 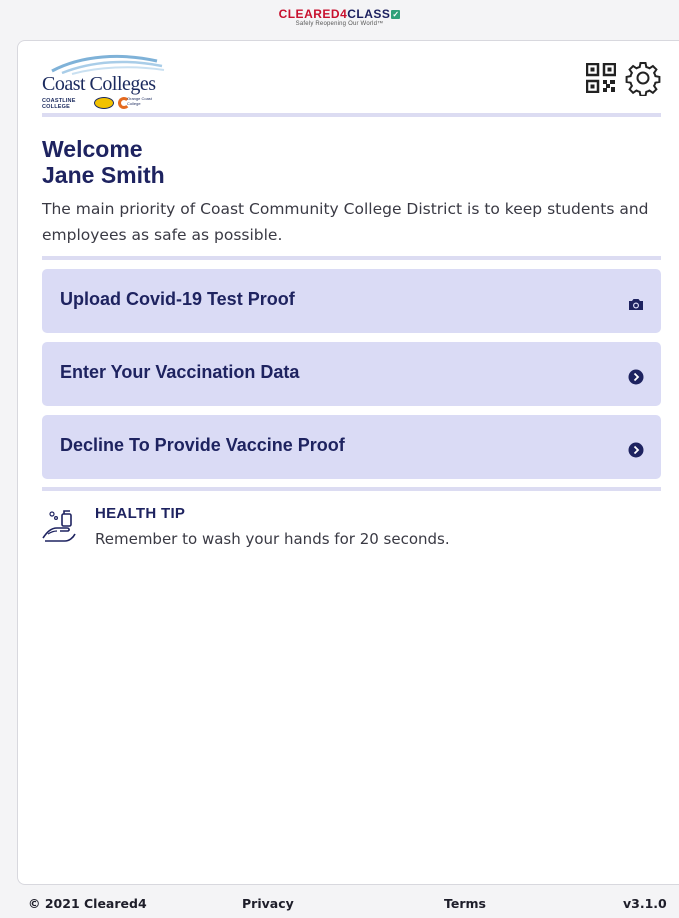 What do you see at coordinates (339, 24) in the screenshot?
I see `brand-tagline: Safely Reopening Our World™` at bounding box center [339, 24].